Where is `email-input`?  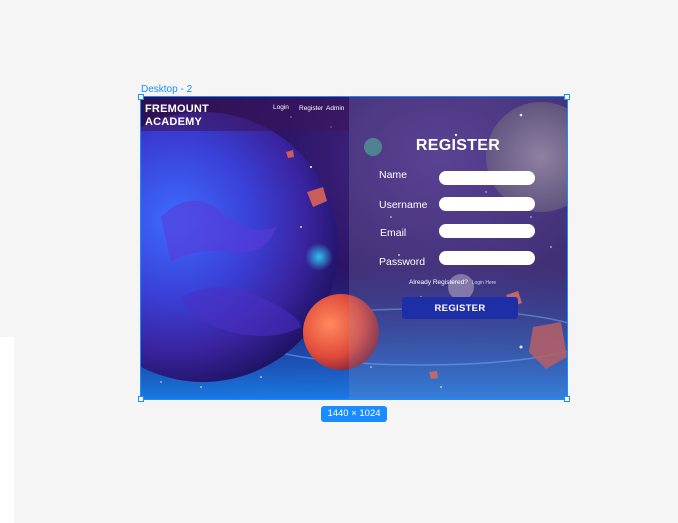 email-input is located at coordinates (487, 231).